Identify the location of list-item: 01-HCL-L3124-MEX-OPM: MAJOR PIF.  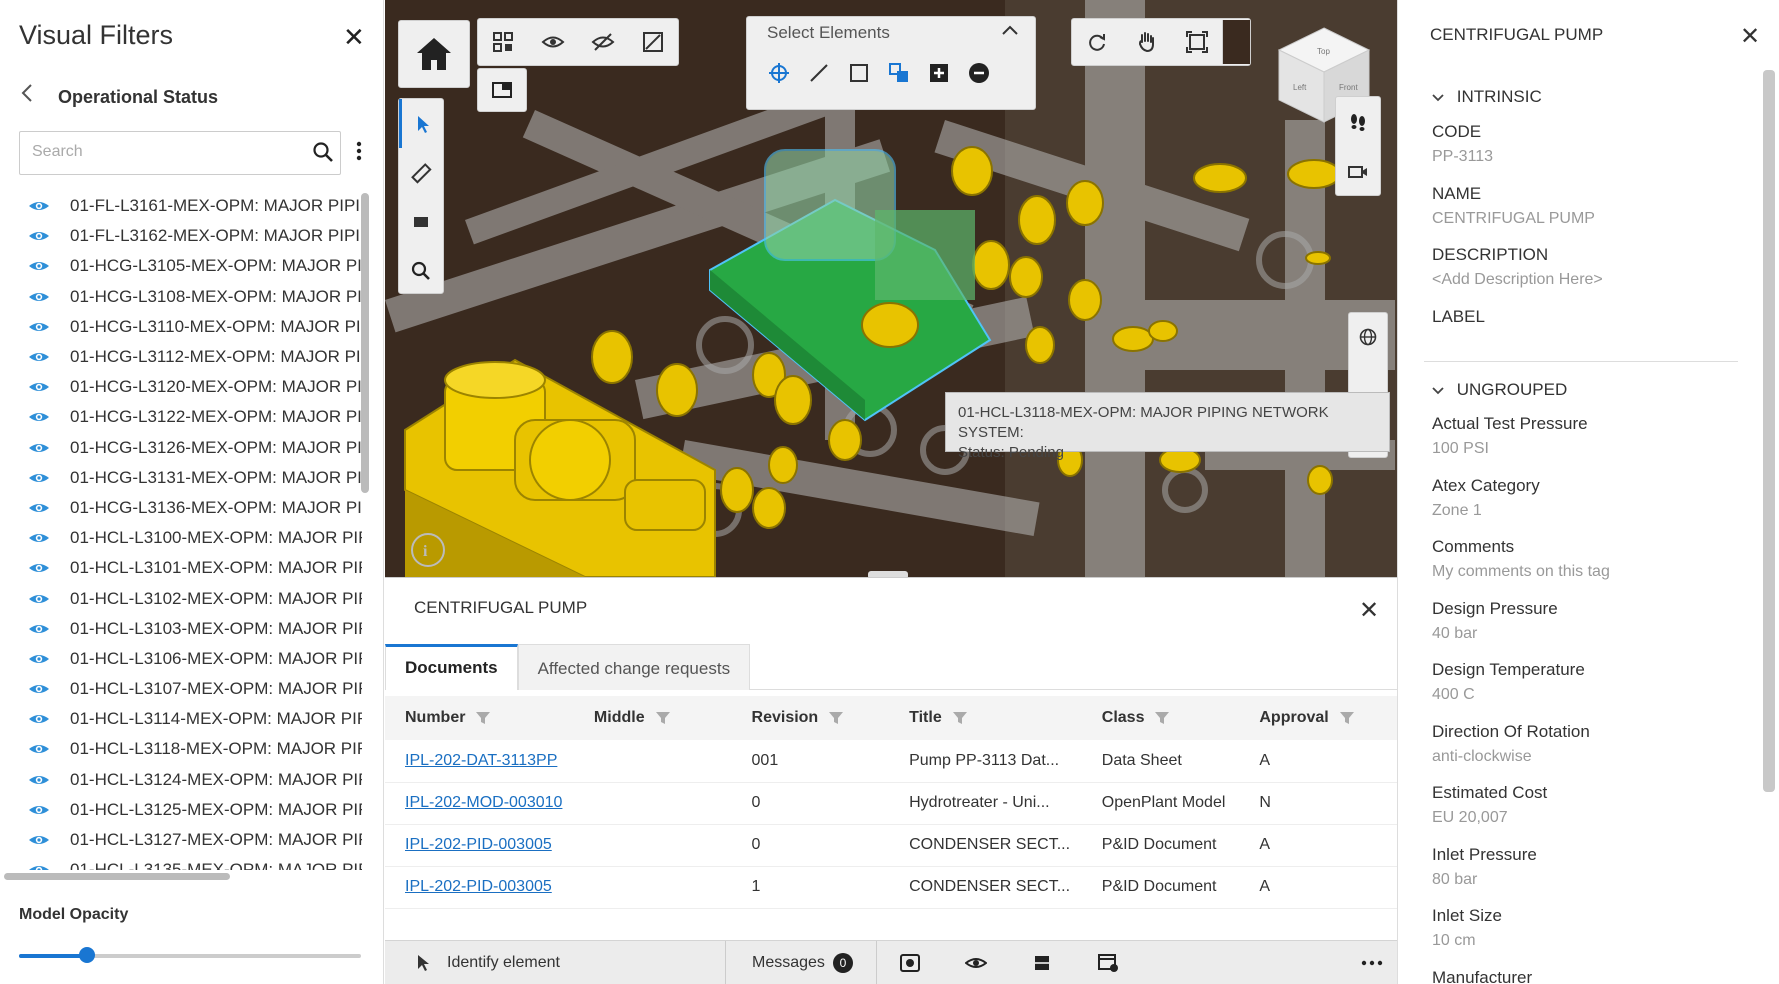
(181, 780).